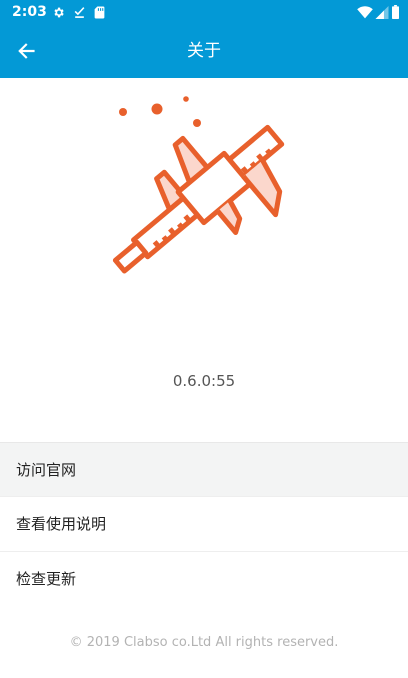 The width and height of the screenshot is (408, 678). Describe the element at coordinates (382, 12) in the screenshot. I see `signal-icon` at that location.